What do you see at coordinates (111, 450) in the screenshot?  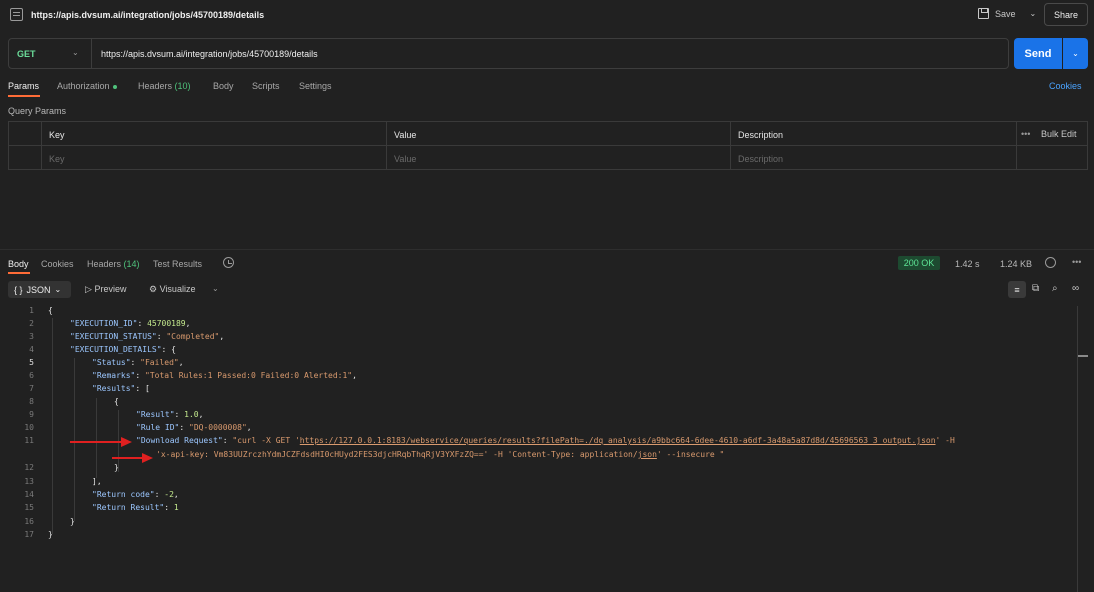 I see `annotation-arrows` at bounding box center [111, 450].